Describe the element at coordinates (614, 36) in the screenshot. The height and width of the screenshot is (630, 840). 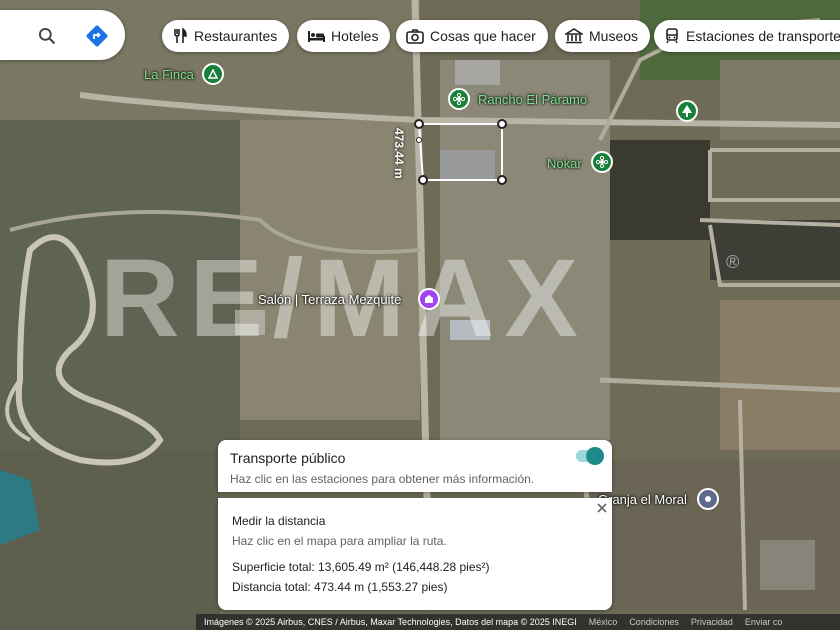
I see `chip-label: Museos` at that location.